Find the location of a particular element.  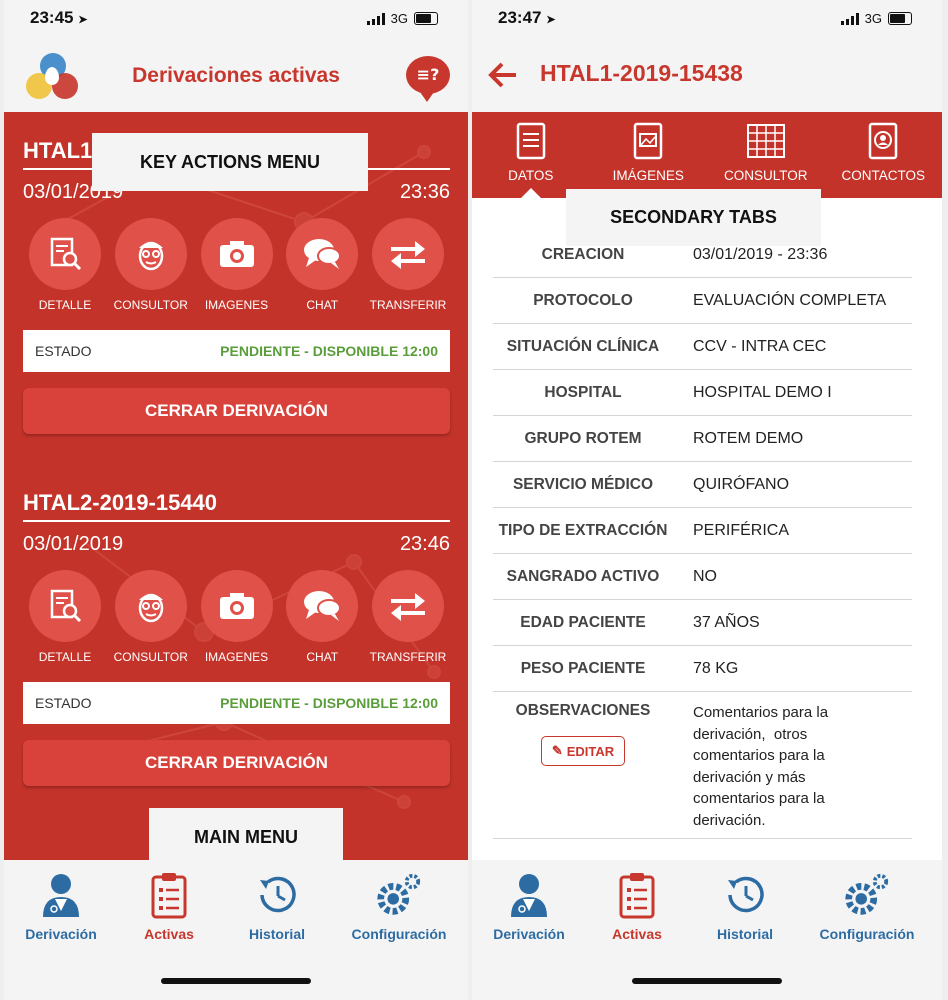

back-arrow-icon is located at coordinates (503, 75).